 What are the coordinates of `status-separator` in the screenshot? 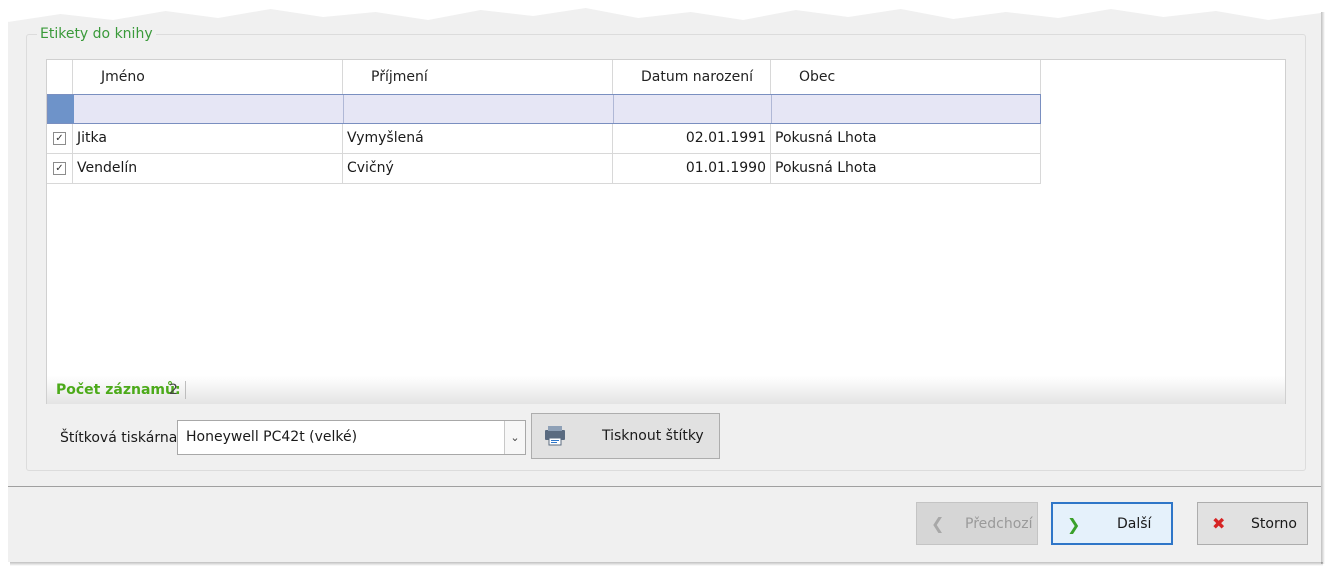 It's located at (185, 390).